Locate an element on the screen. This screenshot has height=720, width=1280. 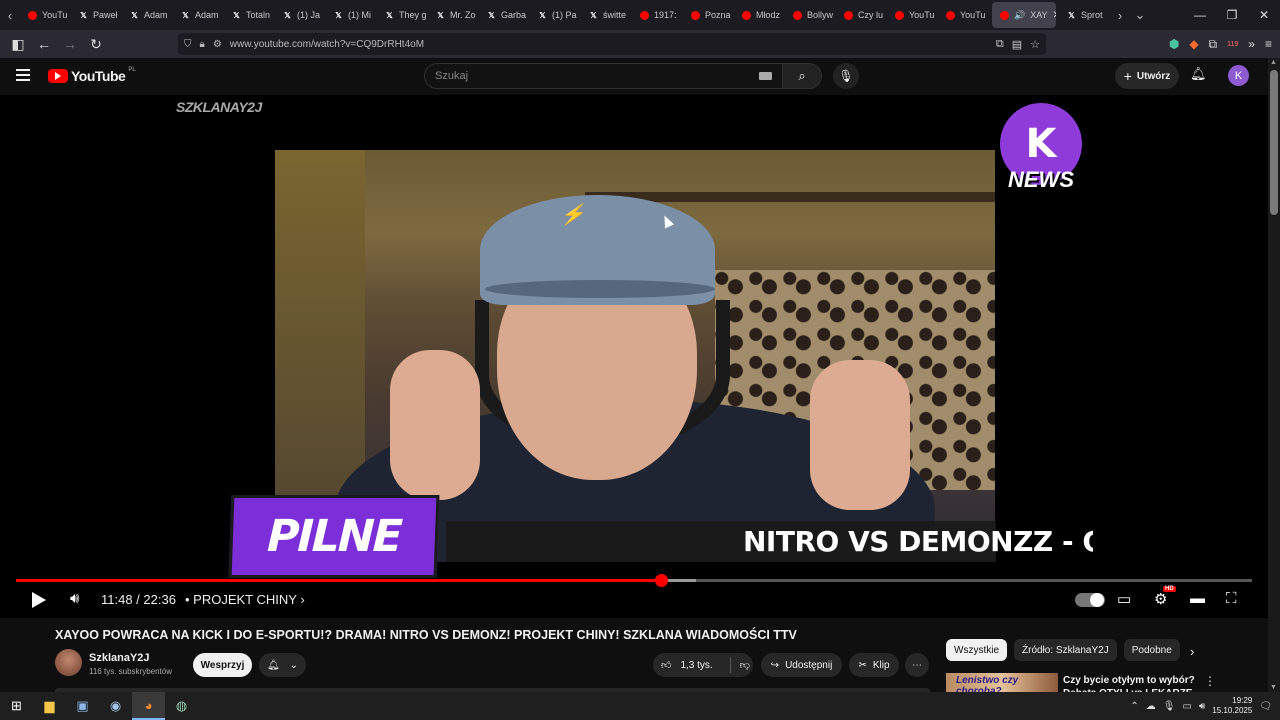
like-count: 1,3 tys. is located at coordinates (696, 665).